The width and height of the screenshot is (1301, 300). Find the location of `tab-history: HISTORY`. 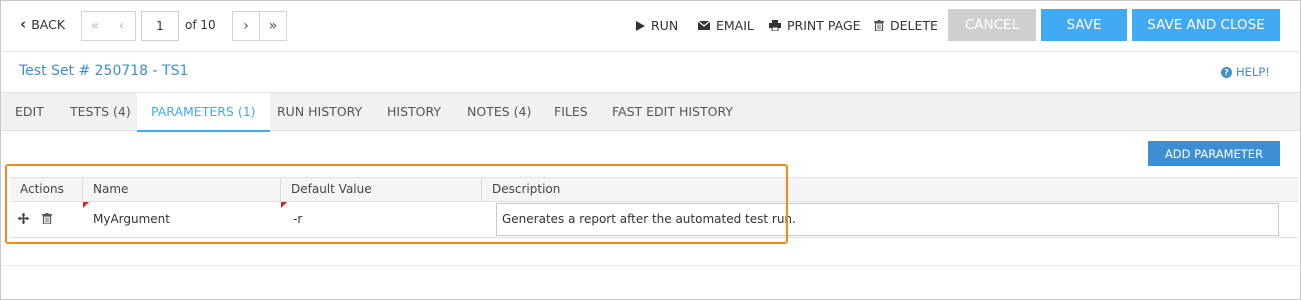

tab-history: HISTORY is located at coordinates (414, 112).